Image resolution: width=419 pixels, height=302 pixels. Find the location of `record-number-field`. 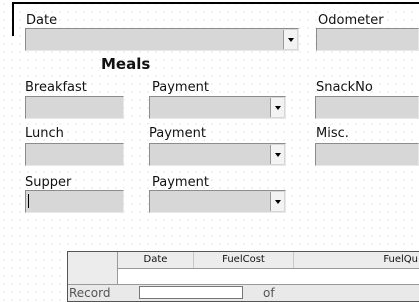

record-number-field is located at coordinates (191, 292).